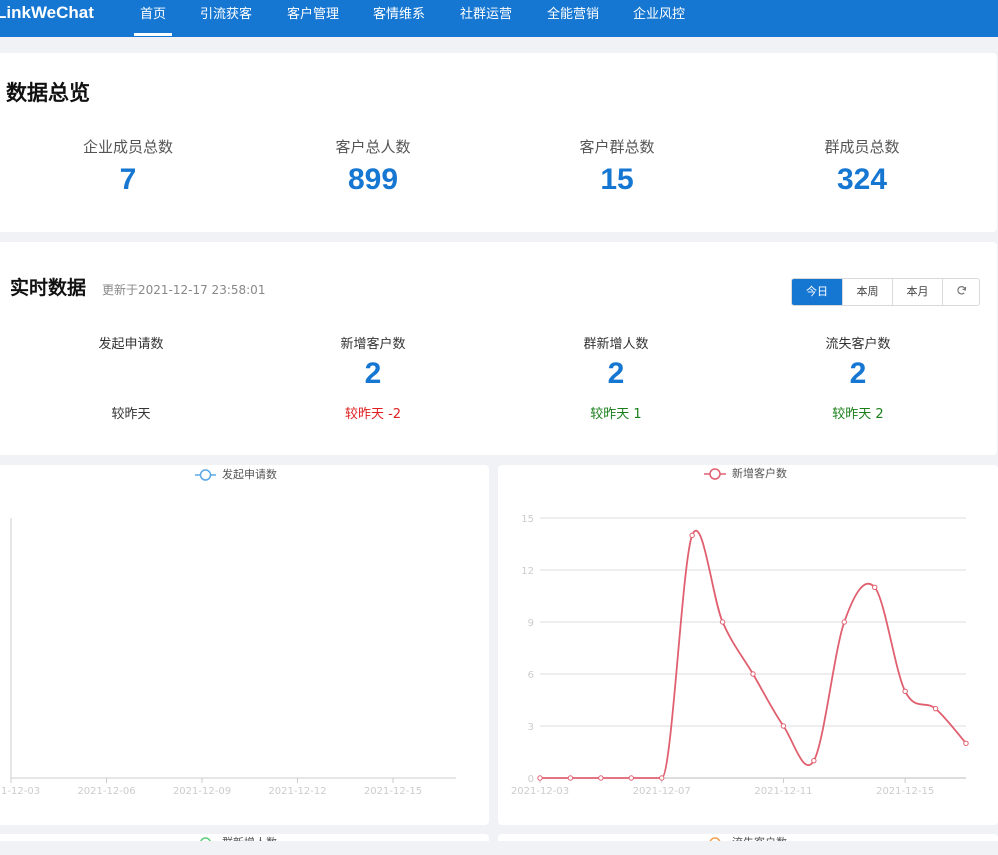  What do you see at coordinates (817, 292) in the screenshot?
I see `today-button: 今日` at bounding box center [817, 292].